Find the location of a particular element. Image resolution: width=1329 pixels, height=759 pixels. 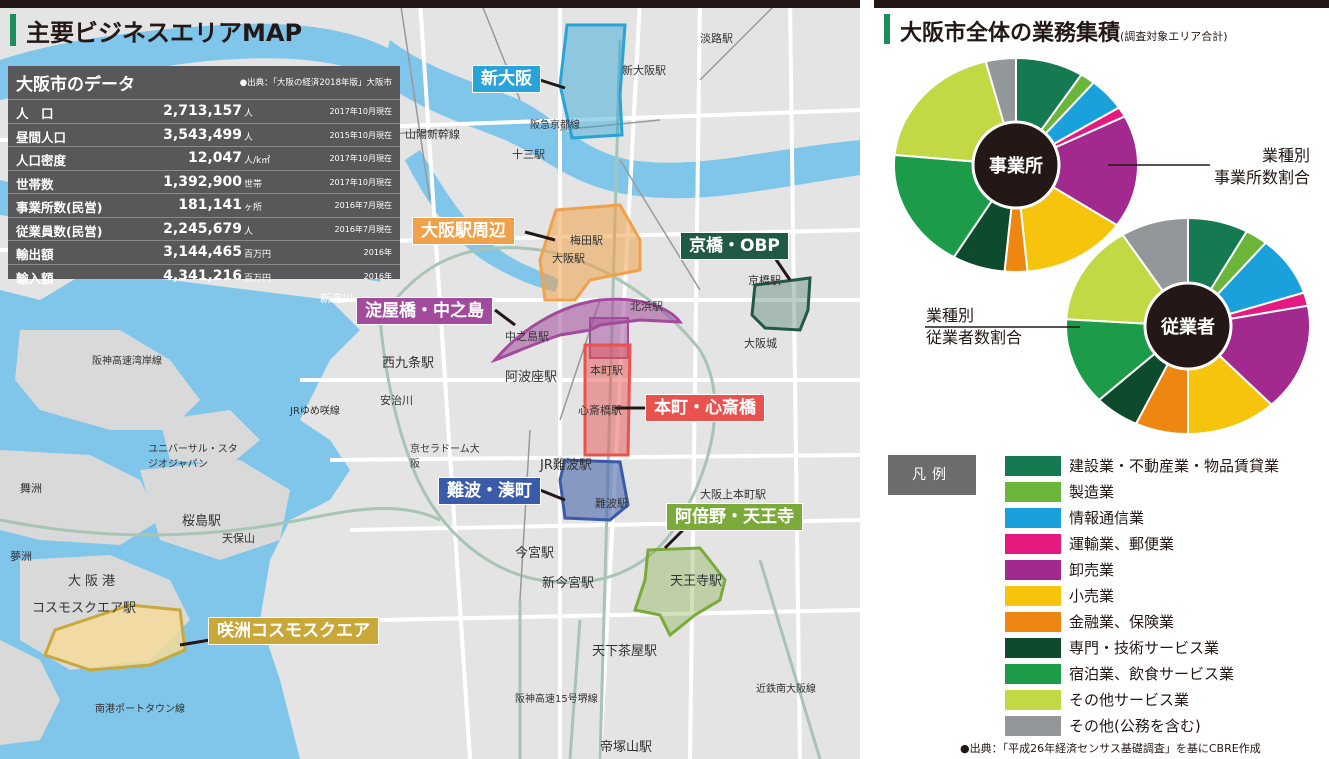

pie-employees: 従業者 is located at coordinates (1188, 326).